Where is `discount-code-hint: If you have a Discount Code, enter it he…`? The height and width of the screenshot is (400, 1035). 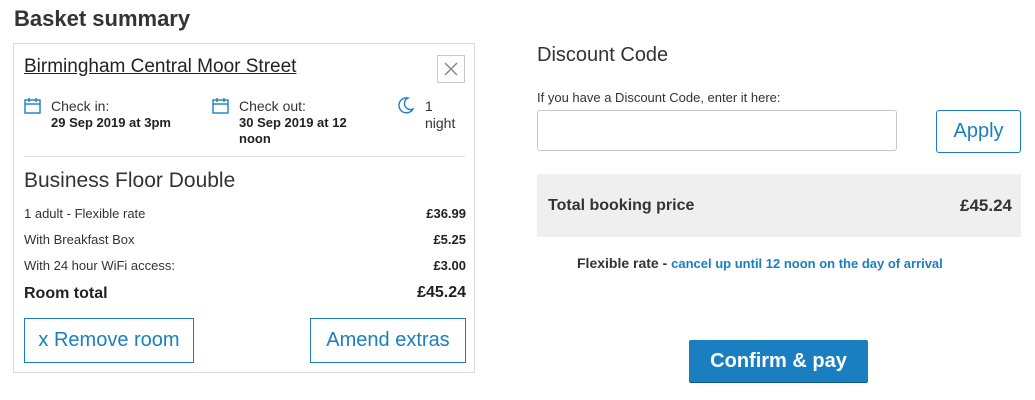 discount-code-hint: If you have a Discount Code, enter it he… is located at coordinates (659, 97).